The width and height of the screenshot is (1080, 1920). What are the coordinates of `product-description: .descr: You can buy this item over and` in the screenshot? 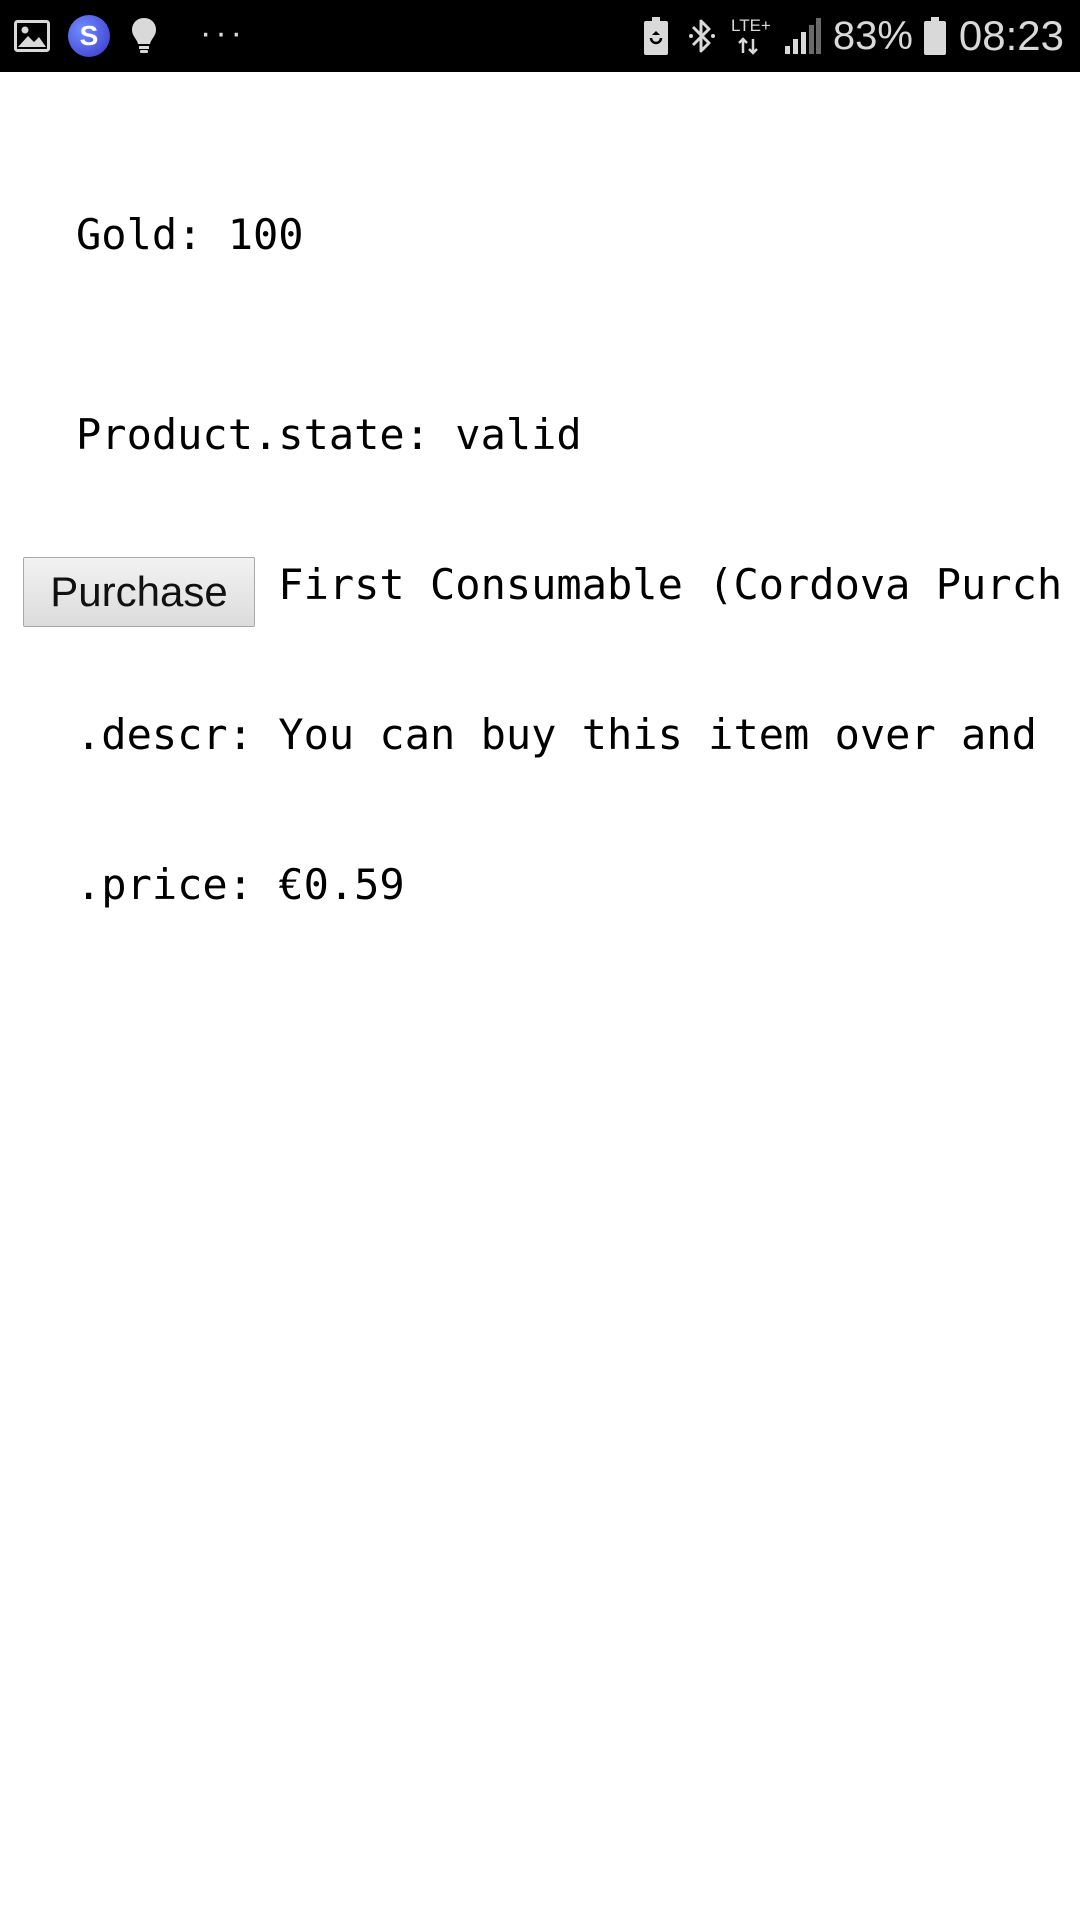 It's located at (556, 734).